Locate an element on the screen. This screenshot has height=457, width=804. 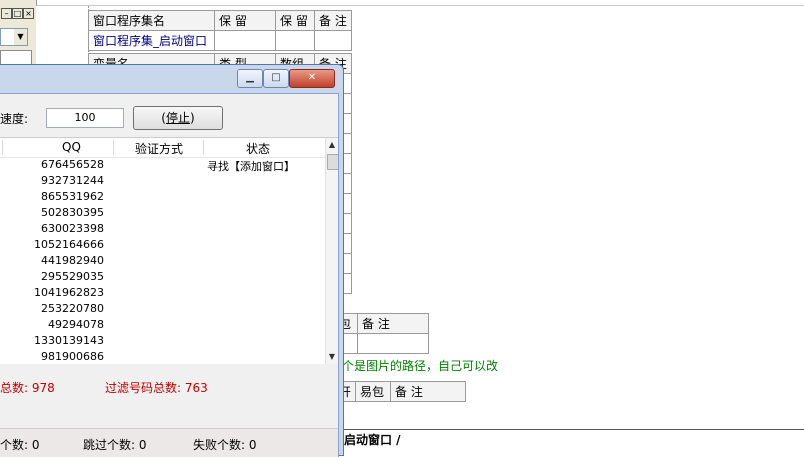
skip-status: 跳过个数: 0 is located at coordinates (115, 444).